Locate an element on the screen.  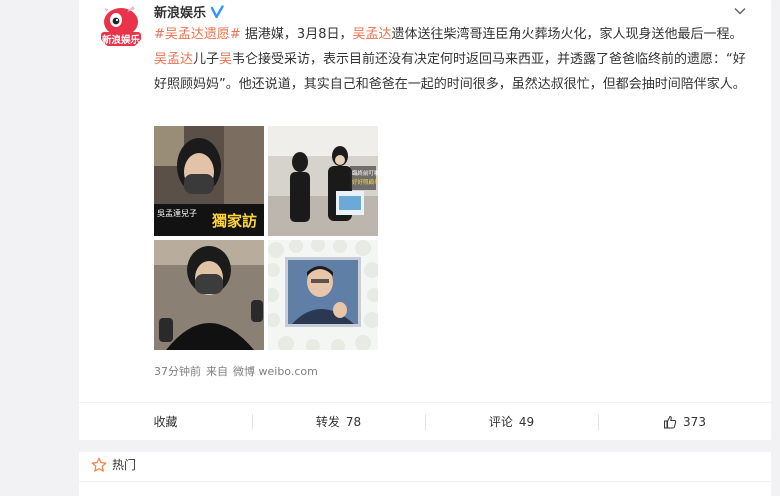
repost-button: 转发 78 is located at coordinates (338, 421).